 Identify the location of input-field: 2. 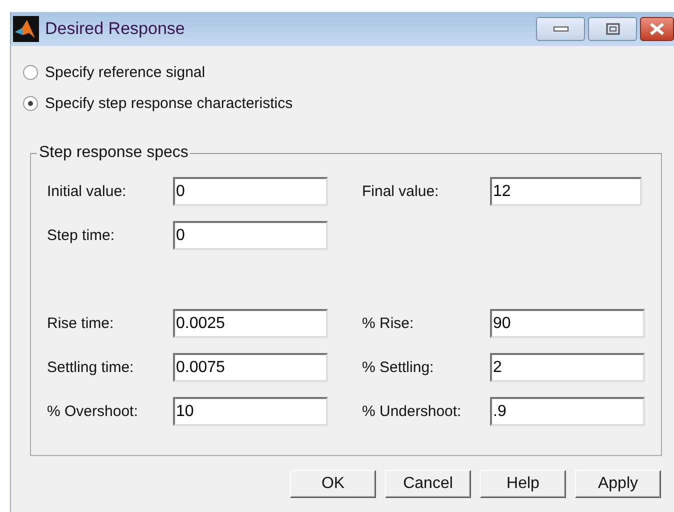
(567, 367).